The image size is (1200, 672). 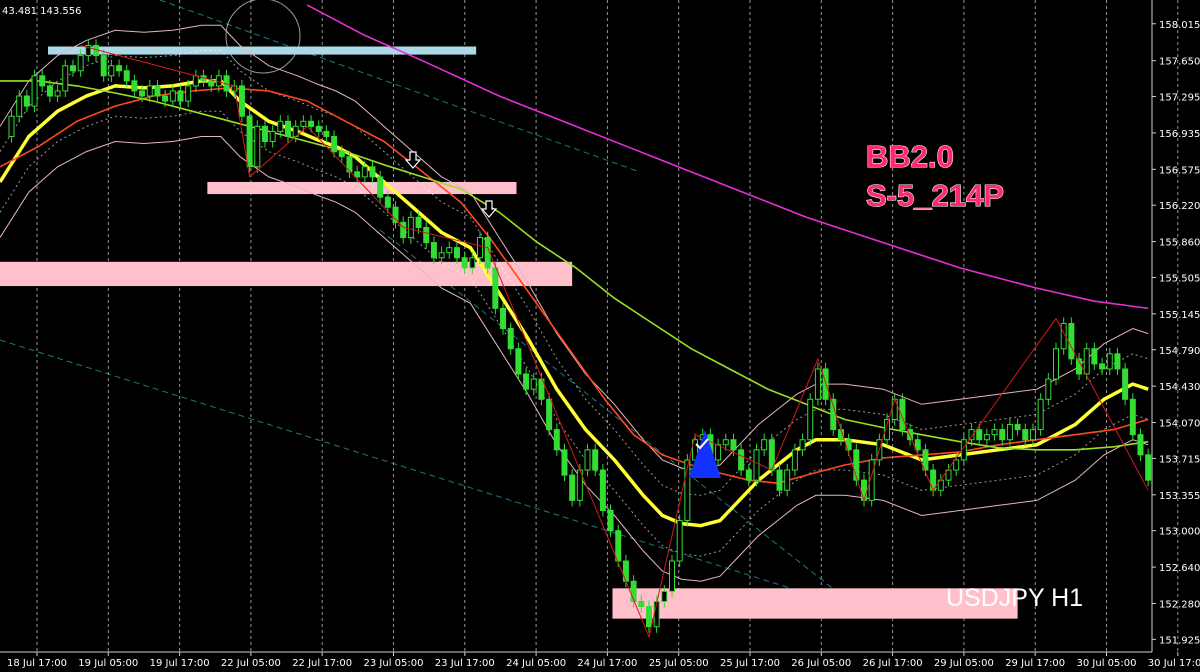 I want to click on x-tick-label: 19 Jul 05:00, so click(x=108, y=663).